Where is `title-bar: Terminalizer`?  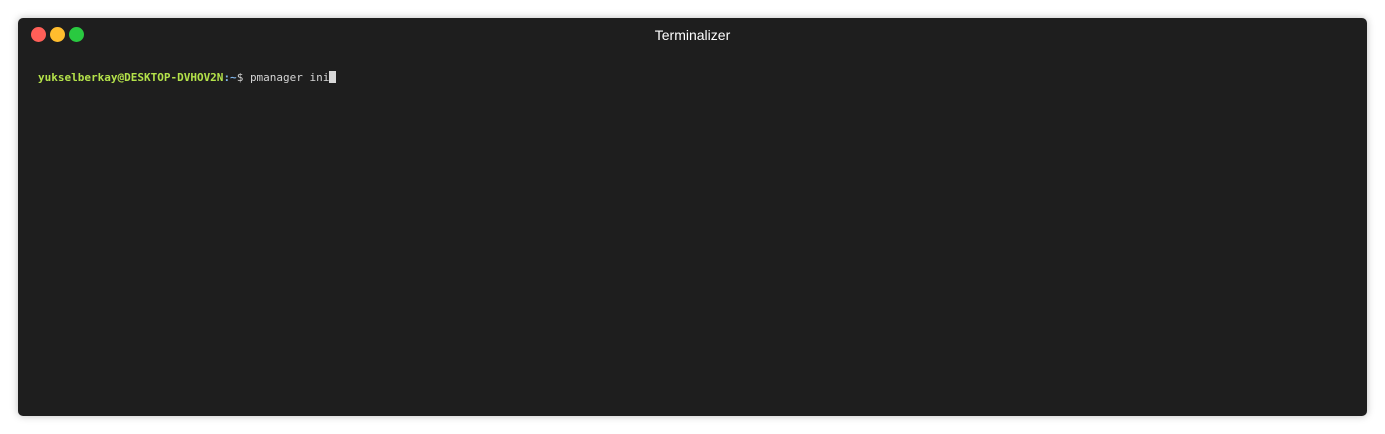
title-bar: Terminalizer is located at coordinates (692, 35).